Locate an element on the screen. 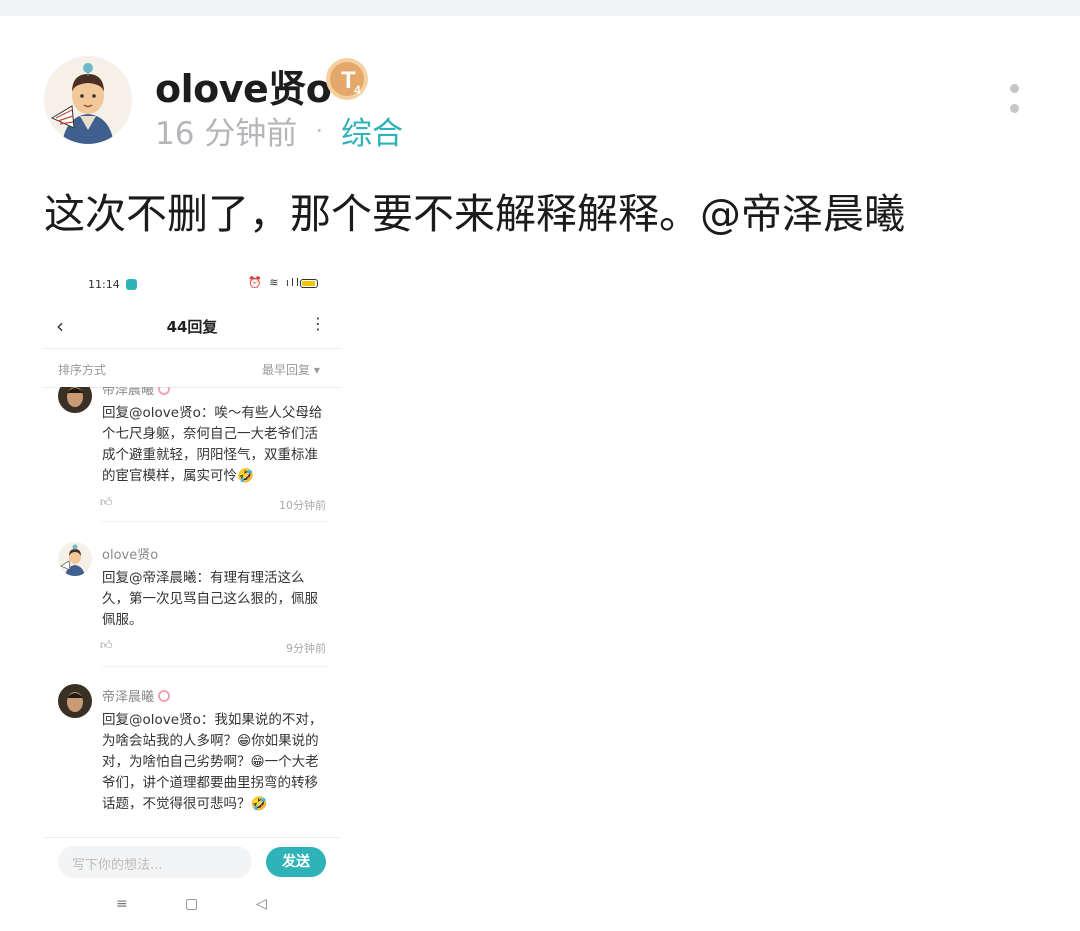  level-badge-icon: T 4 is located at coordinates (347, 79).